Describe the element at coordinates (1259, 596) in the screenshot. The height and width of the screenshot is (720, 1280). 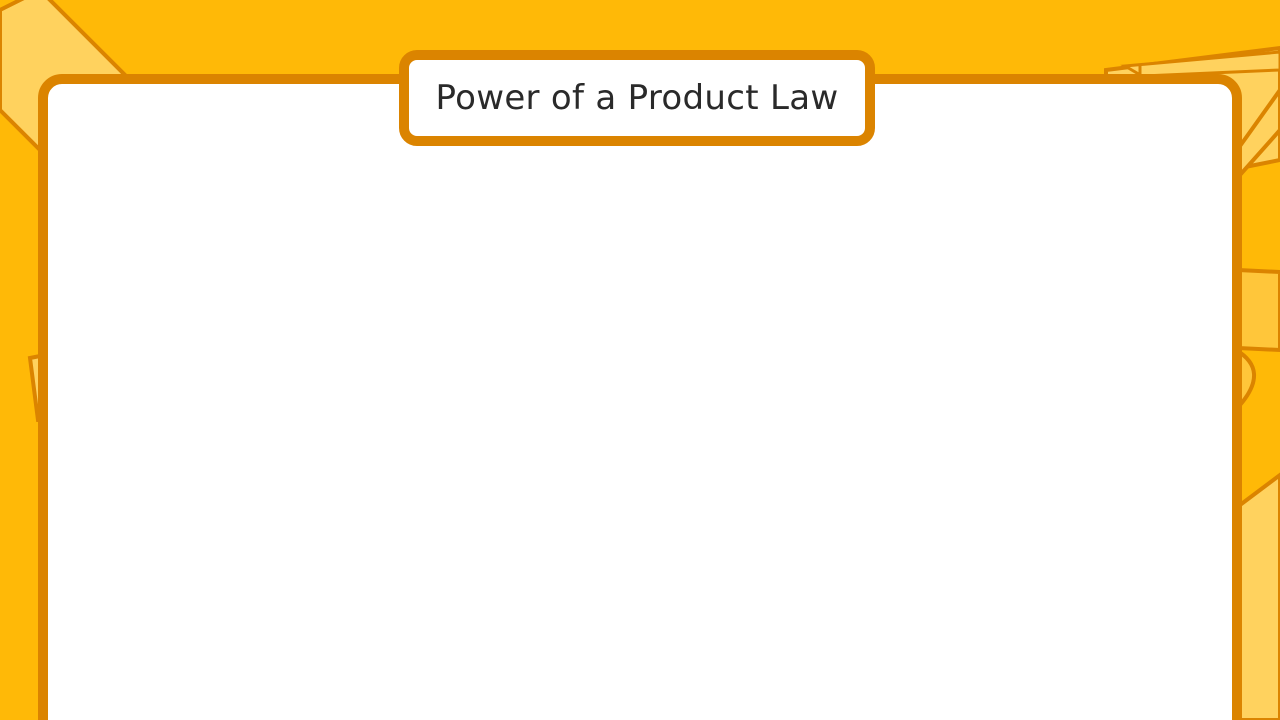
I see `ruler-icon` at that location.